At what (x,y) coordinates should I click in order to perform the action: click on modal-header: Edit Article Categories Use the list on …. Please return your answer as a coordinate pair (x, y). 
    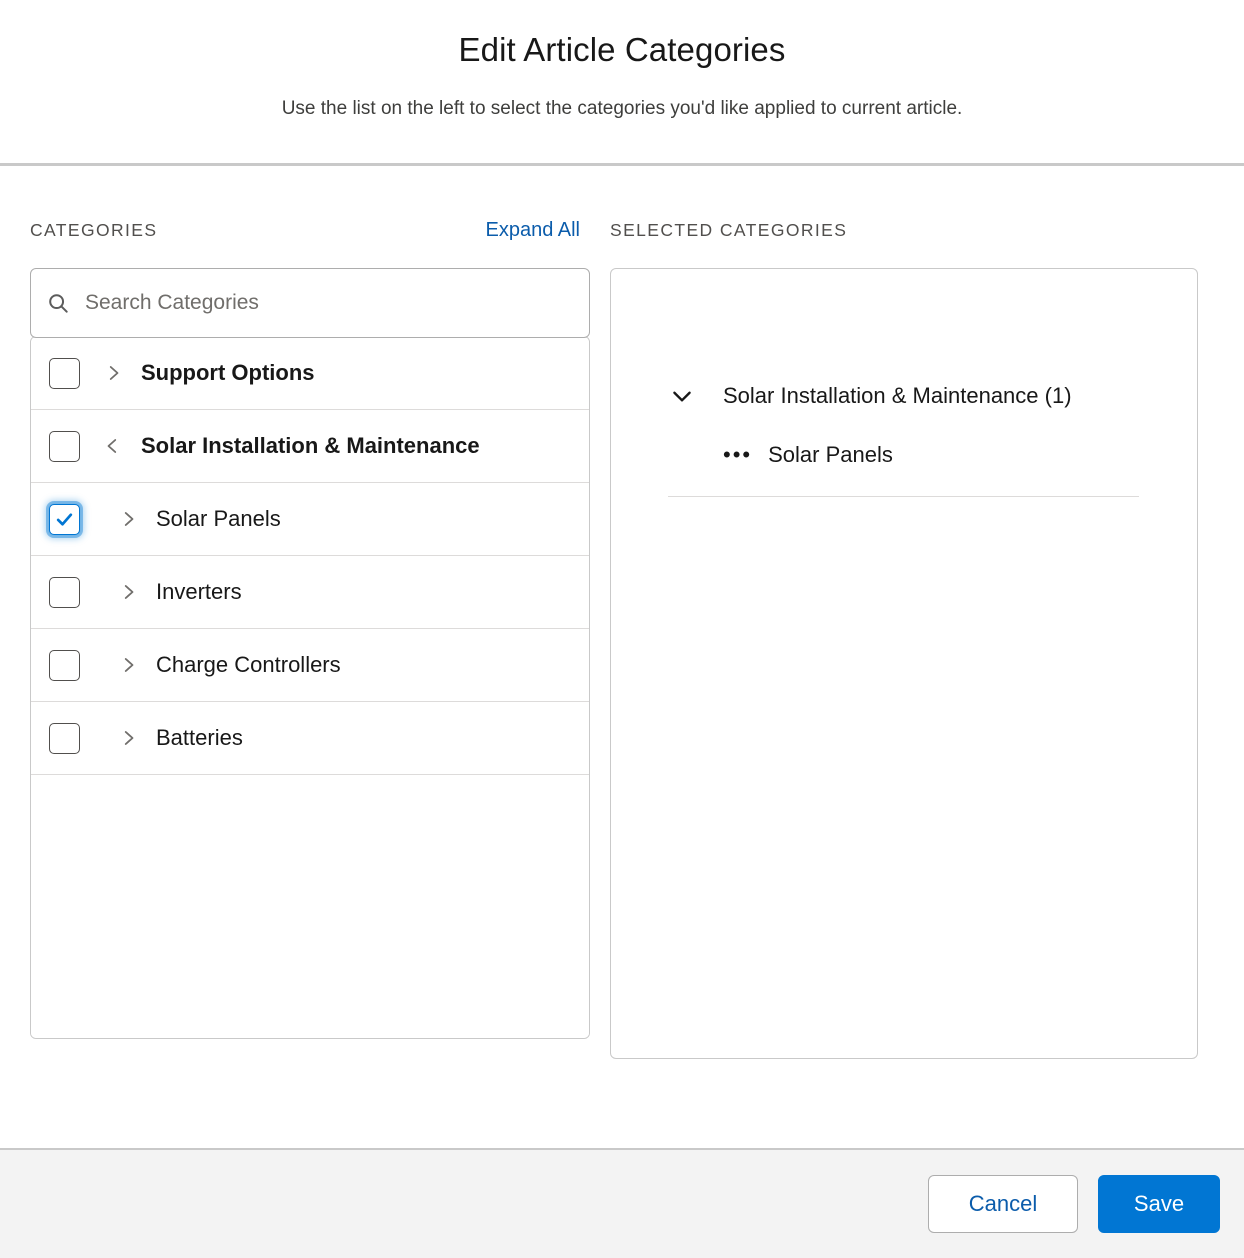
    Looking at the image, I should click on (622, 81).